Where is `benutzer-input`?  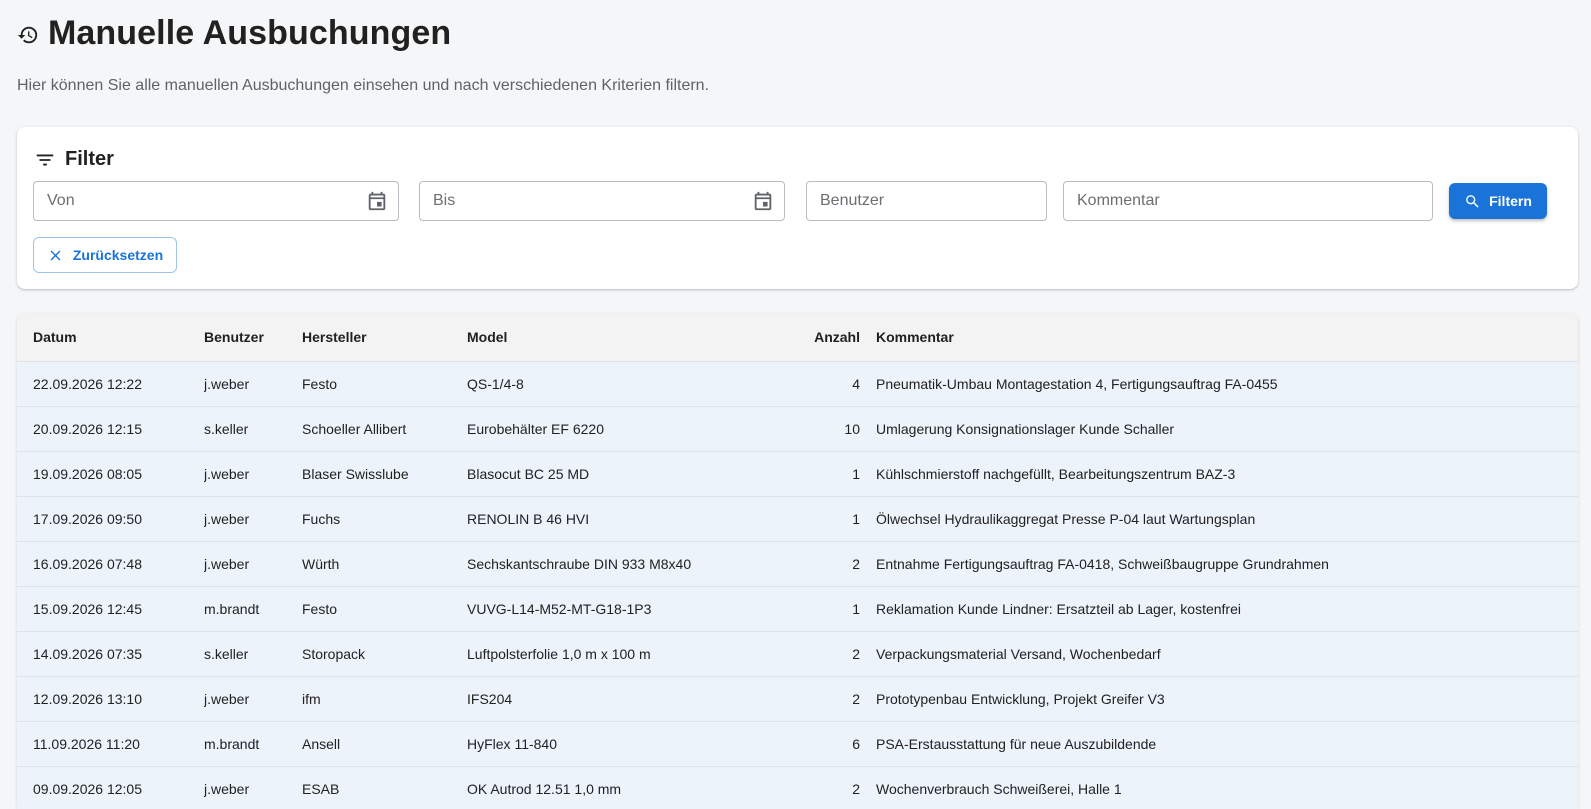 benutzer-input is located at coordinates (933, 201).